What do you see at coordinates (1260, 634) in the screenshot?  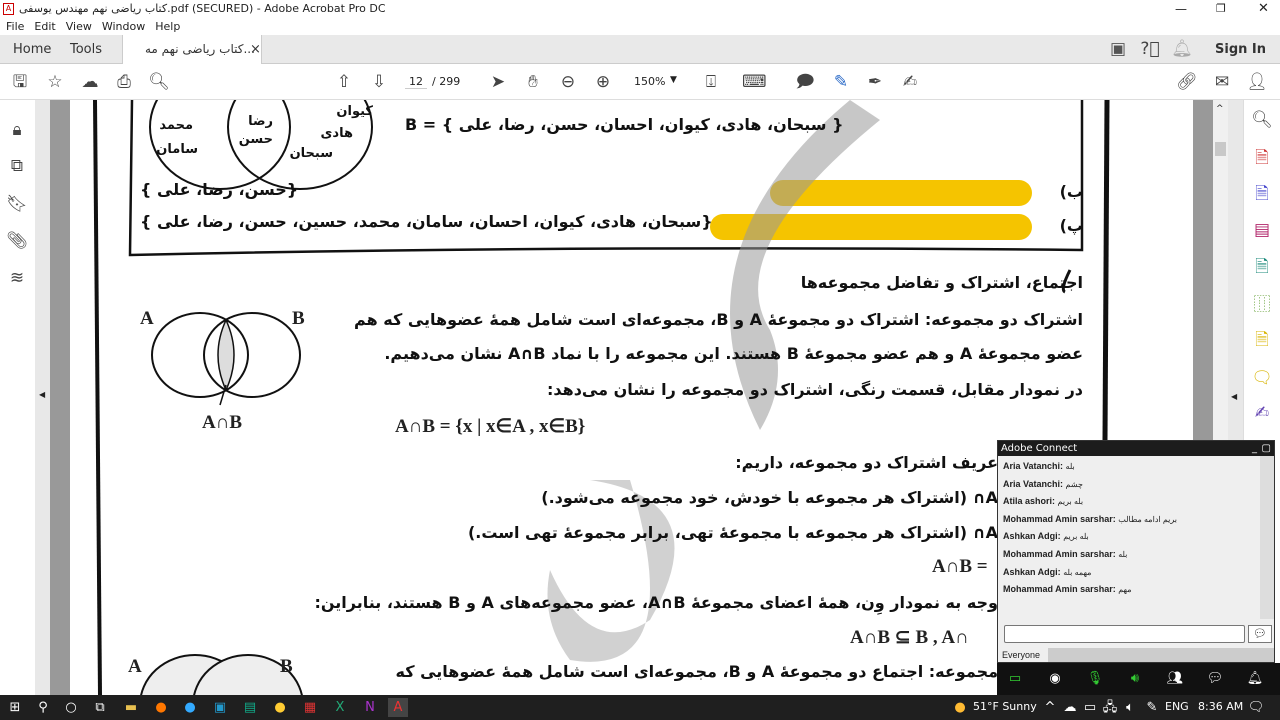 I see `send-message-button: 💬︎` at bounding box center [1260, 634].